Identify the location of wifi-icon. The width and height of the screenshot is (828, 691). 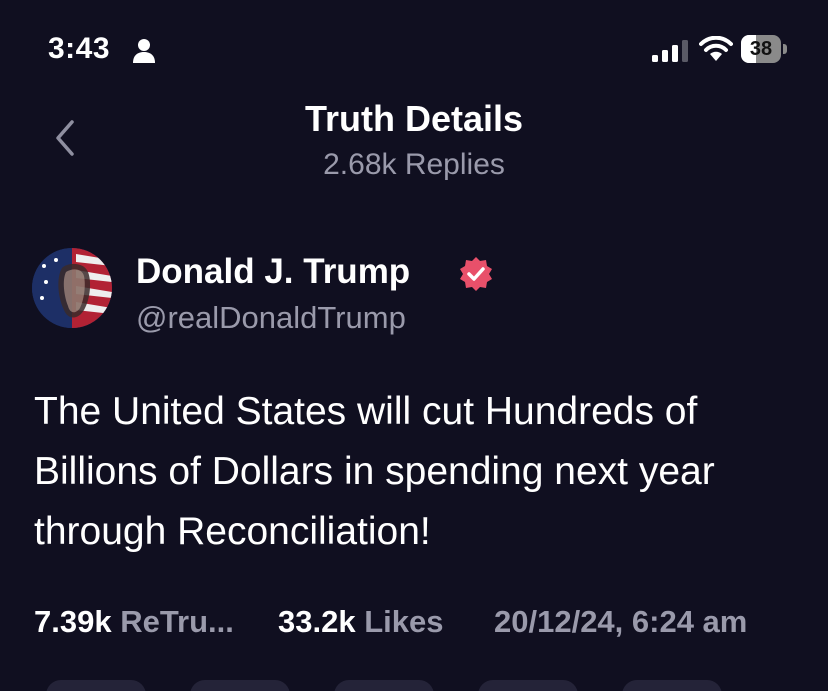
(716, 48).